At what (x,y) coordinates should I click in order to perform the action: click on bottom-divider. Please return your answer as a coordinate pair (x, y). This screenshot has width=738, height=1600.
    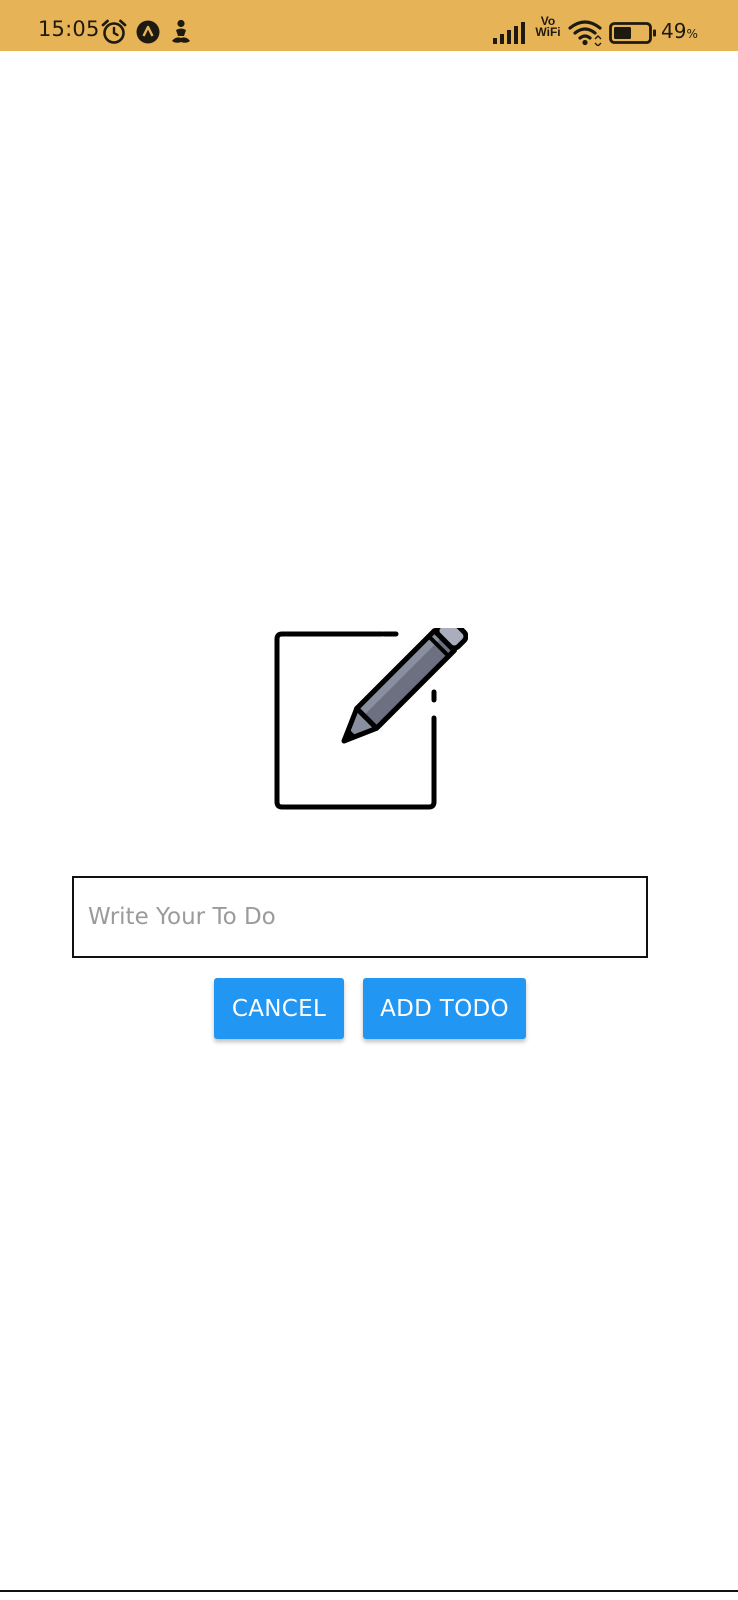
    Looking at the image, I should click on (369, 1591).